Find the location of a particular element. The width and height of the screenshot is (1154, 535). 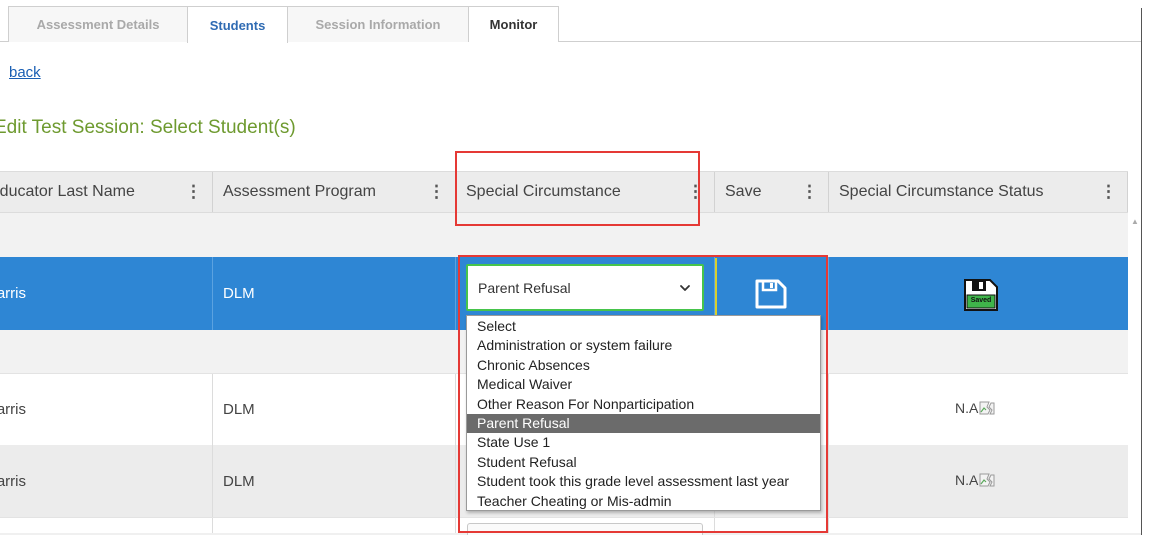

window-edge is located at coordinates (1141, 271).